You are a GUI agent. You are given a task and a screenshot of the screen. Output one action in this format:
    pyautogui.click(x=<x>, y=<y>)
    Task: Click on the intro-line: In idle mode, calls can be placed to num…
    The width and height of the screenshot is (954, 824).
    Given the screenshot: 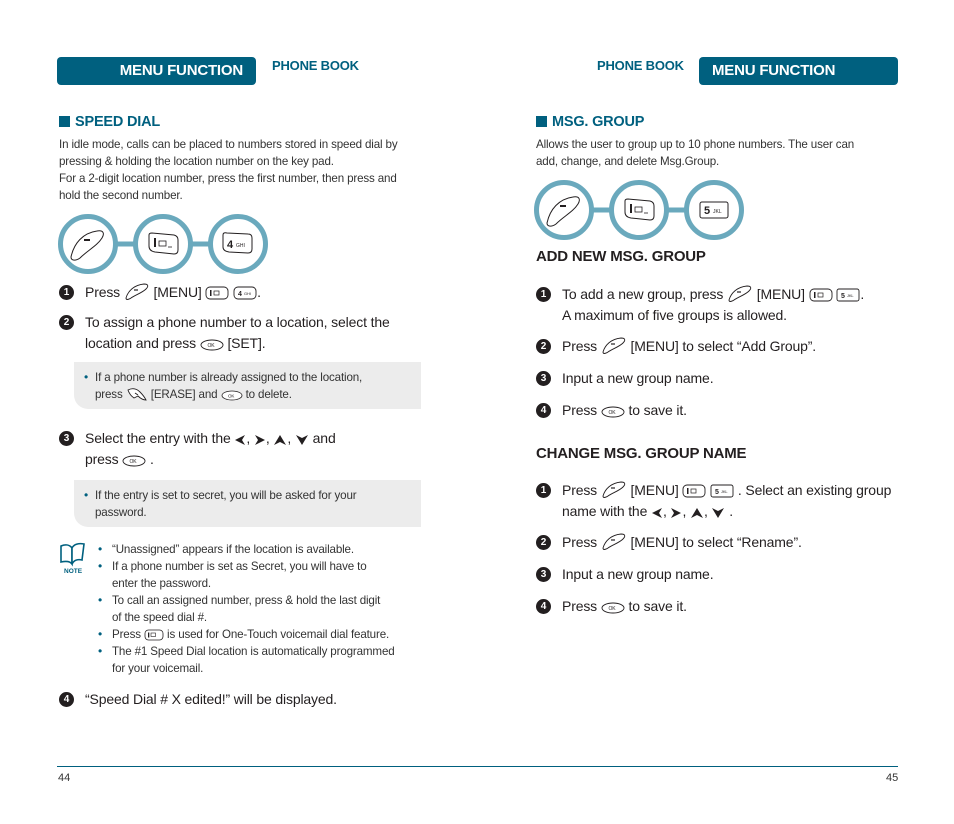 What is the action you would take?
    pyautogui.click(x=228, y=144)
    